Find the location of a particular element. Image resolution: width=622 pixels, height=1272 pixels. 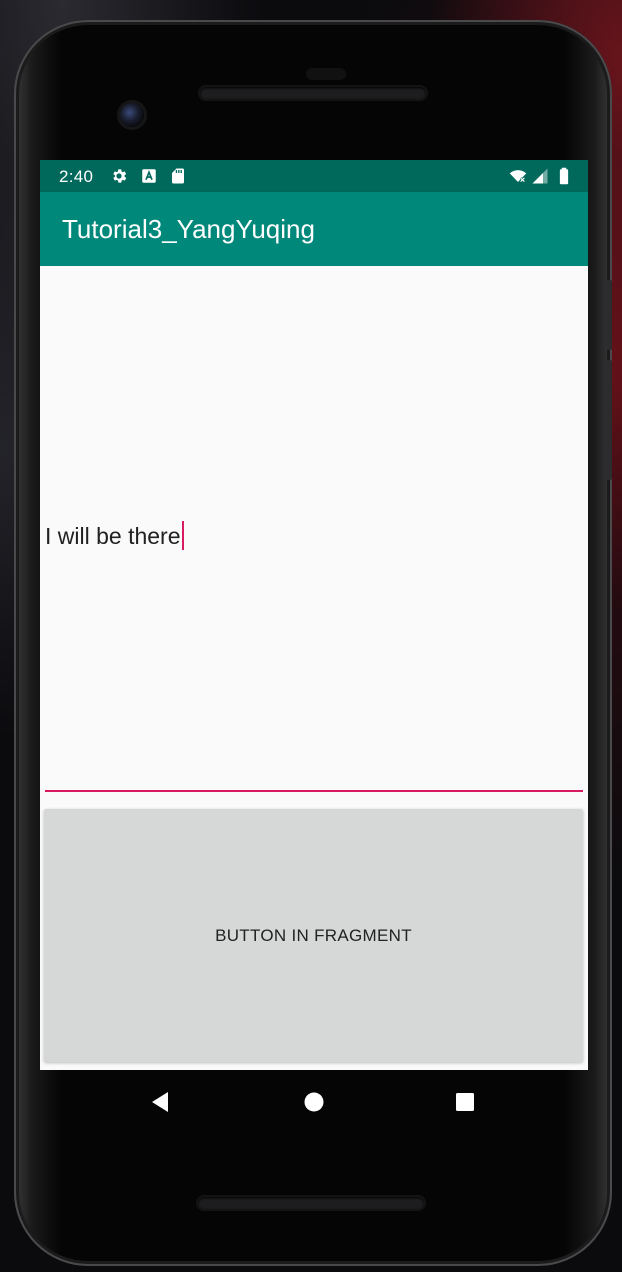

battery-icon is located at coordinates (564, 176).